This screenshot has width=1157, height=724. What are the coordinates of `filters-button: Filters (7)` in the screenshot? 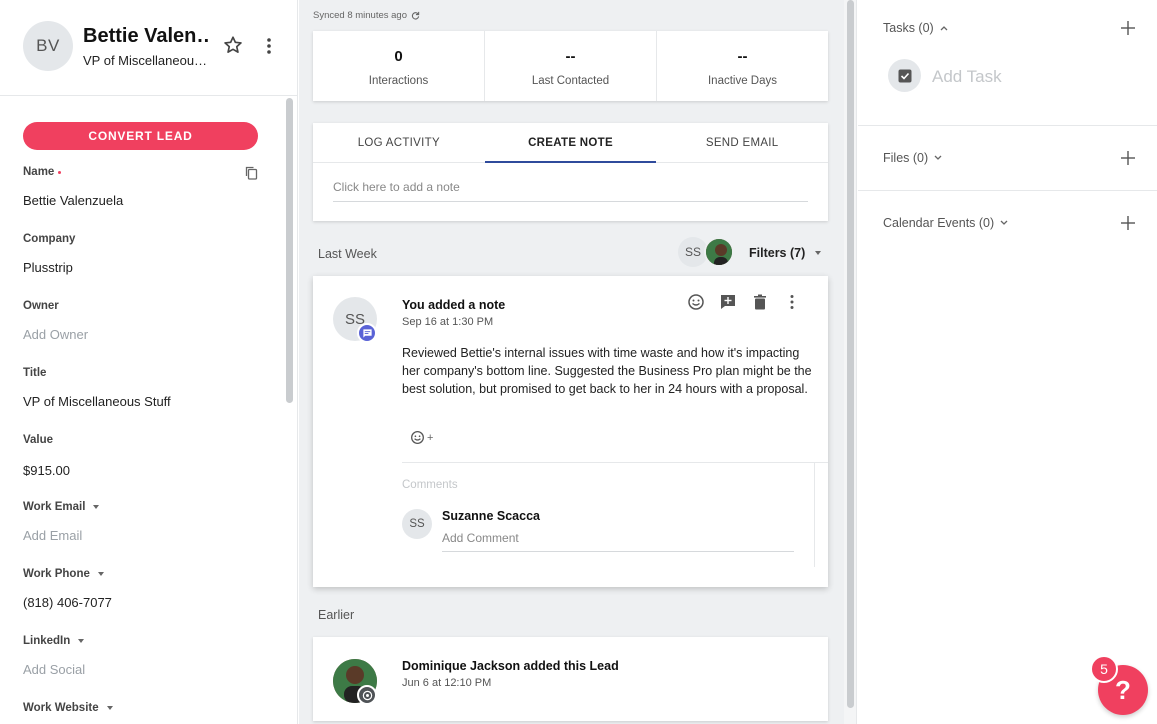 It's located at (785, 253).